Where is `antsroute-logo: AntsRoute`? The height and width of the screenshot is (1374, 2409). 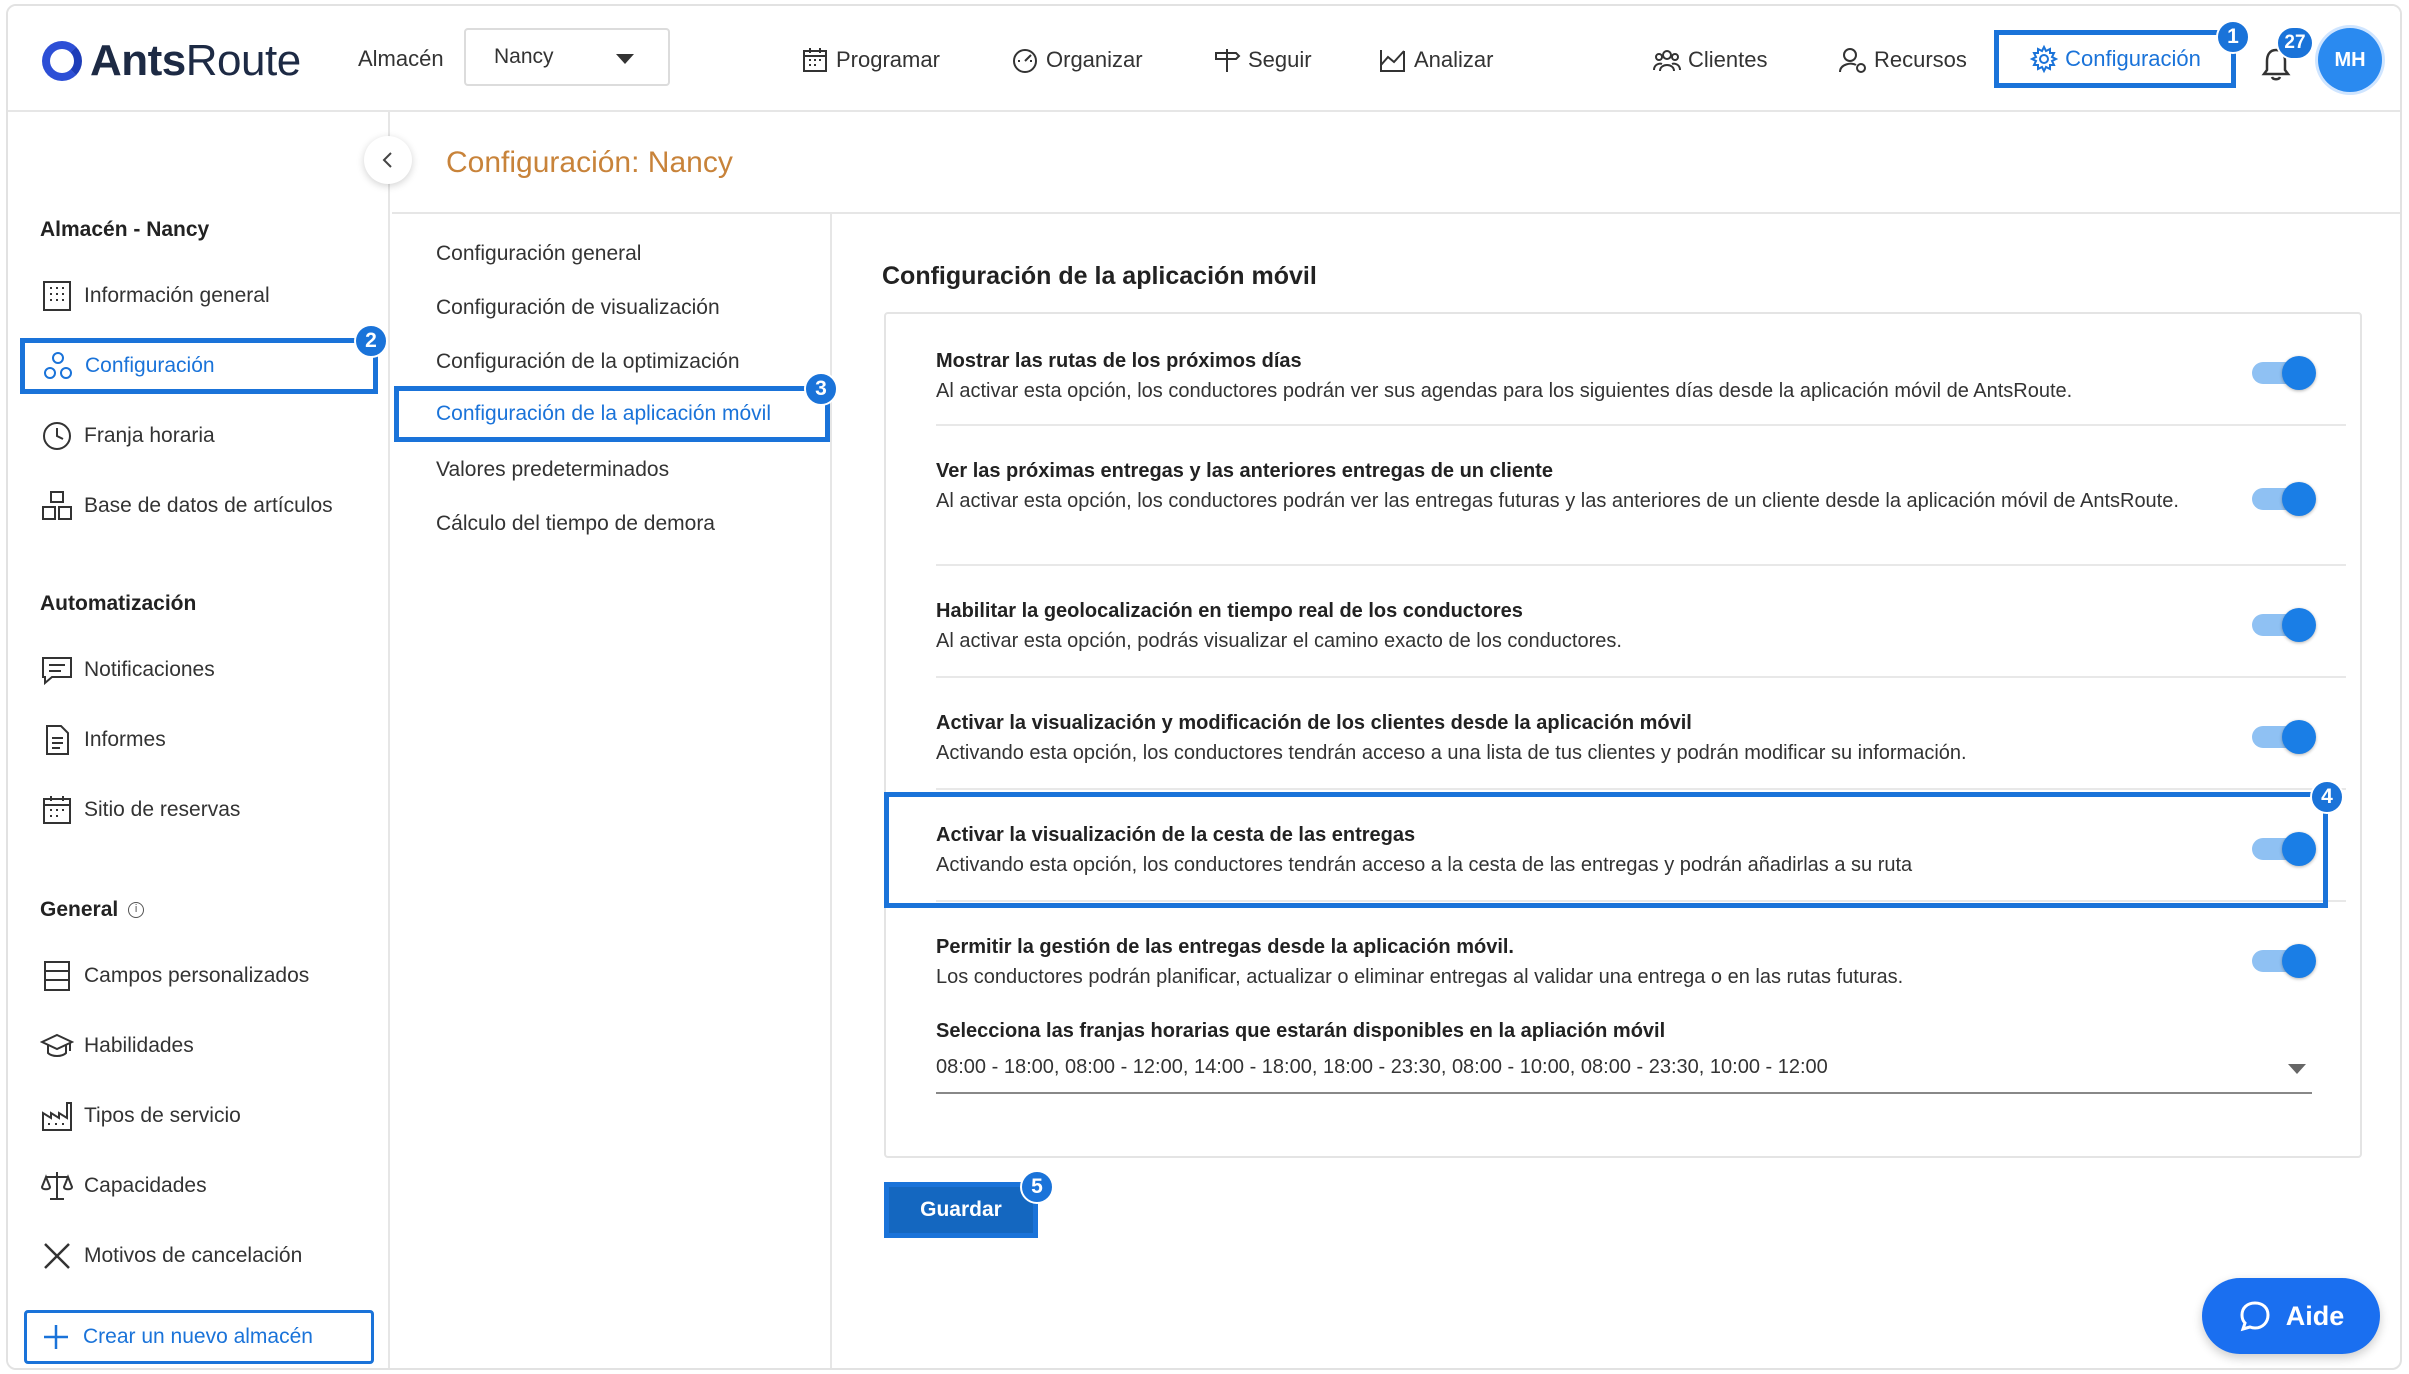
antsroute-logo: AntsRoute is located at coordinates (171, 61).